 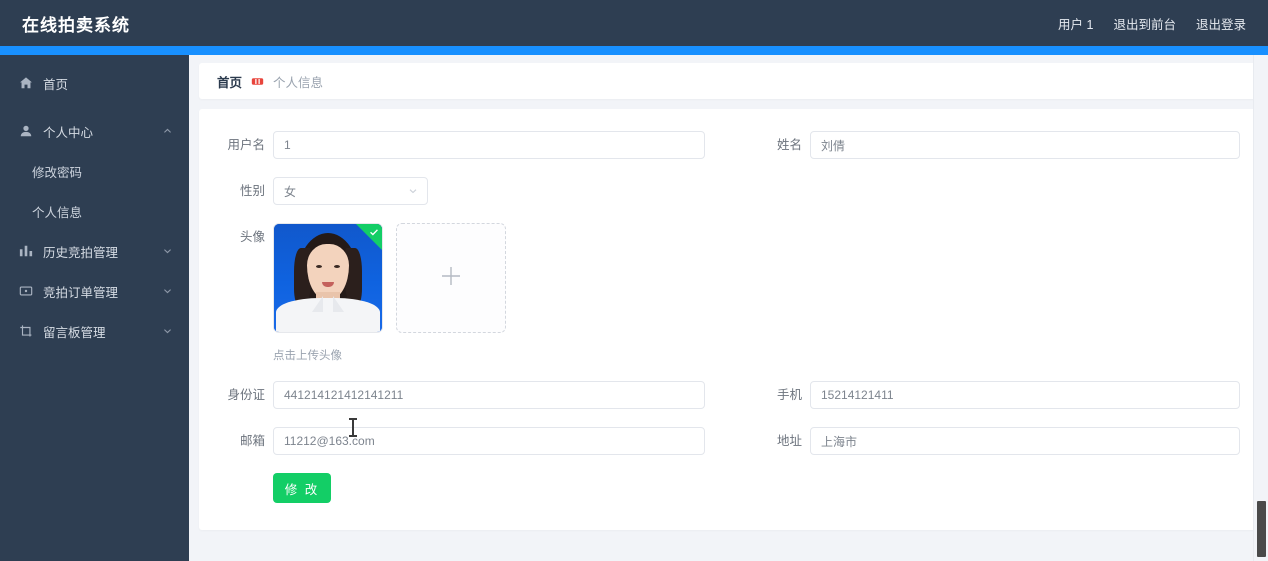 I want to click on sidebar-item-message-board: 留言板管理, so click(x=94, y=331).